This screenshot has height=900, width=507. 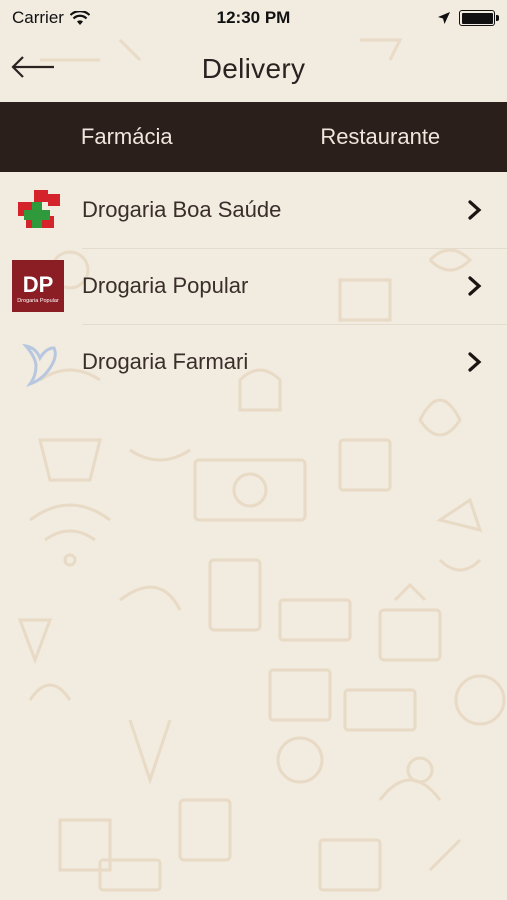 What do you see at coordinates (38, 362) in the screenshot?
I see `heart-logo-icon` at bounding box center [38, 362].